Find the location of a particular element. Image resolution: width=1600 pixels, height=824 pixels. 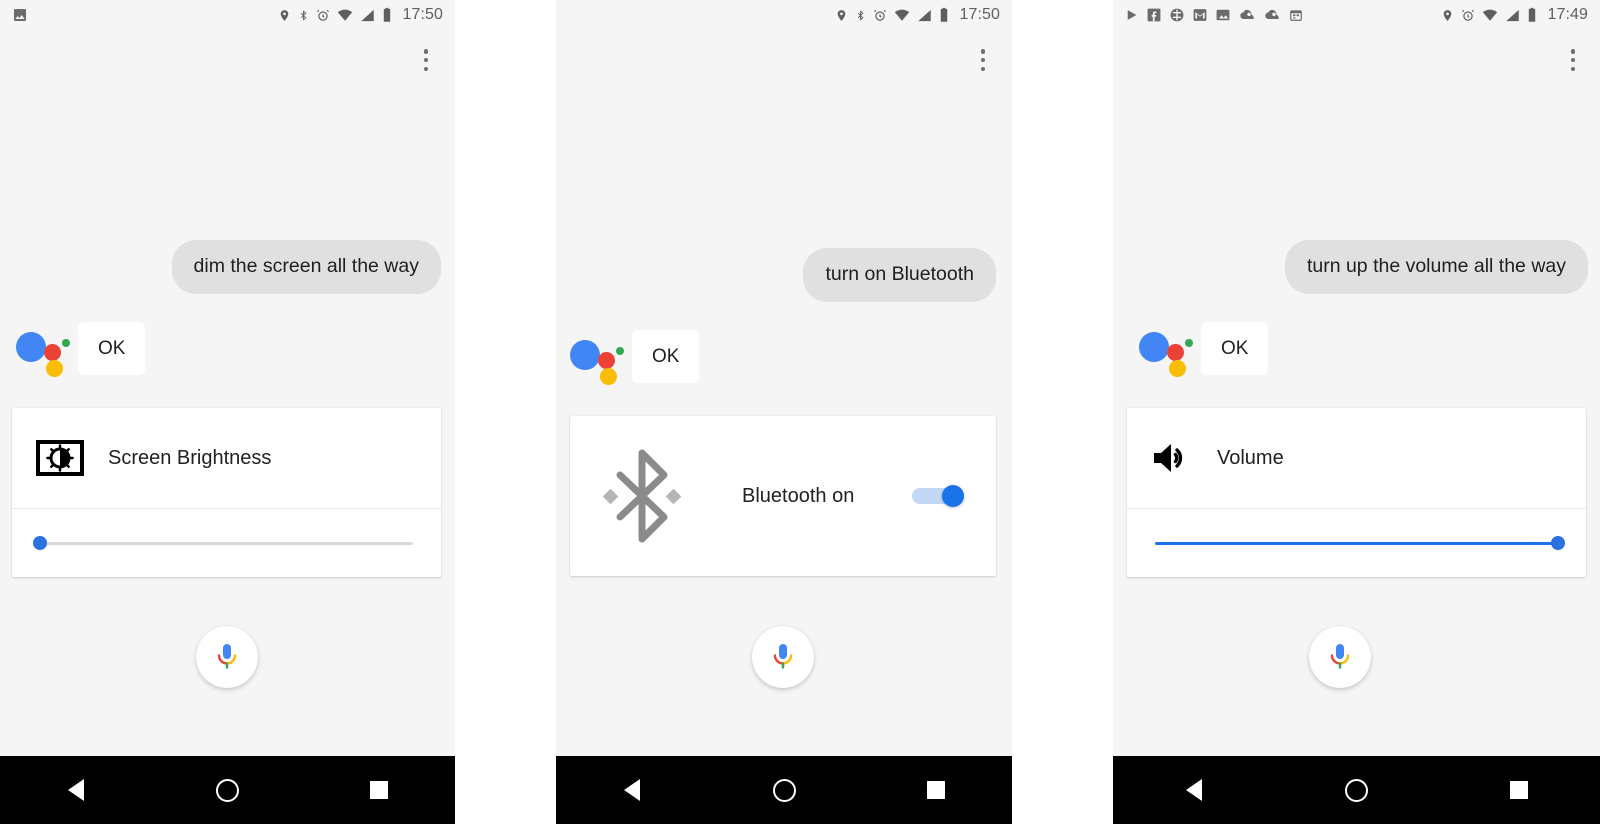

toggle-thumb is located at coordinates (953, 496).